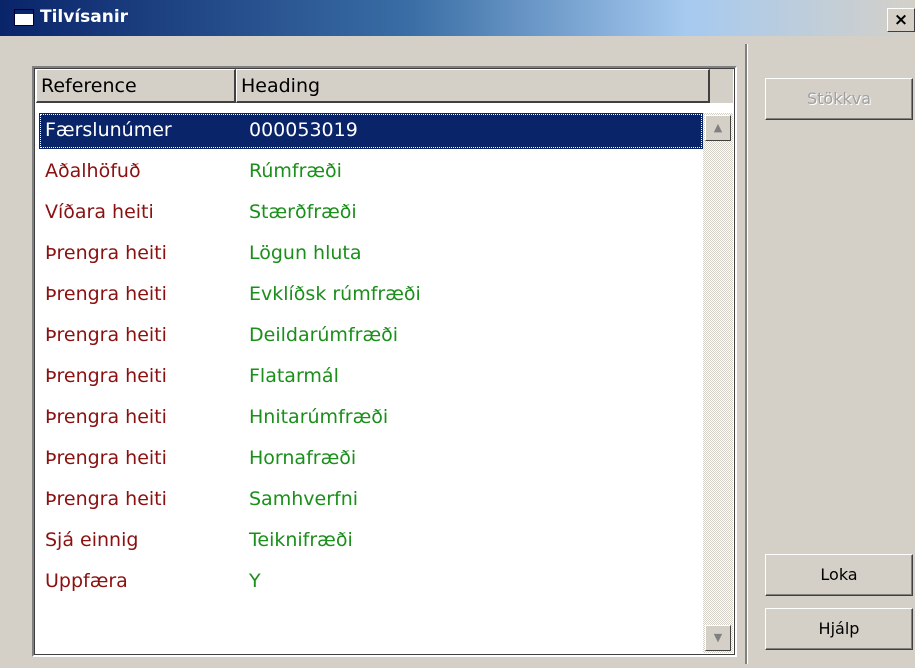 This screenshot has width=915, height=668. Describe the element at coordinates (370, 215) in the screenshot. I see `list-item: Víðara heiti Stærðfræði` at that location.